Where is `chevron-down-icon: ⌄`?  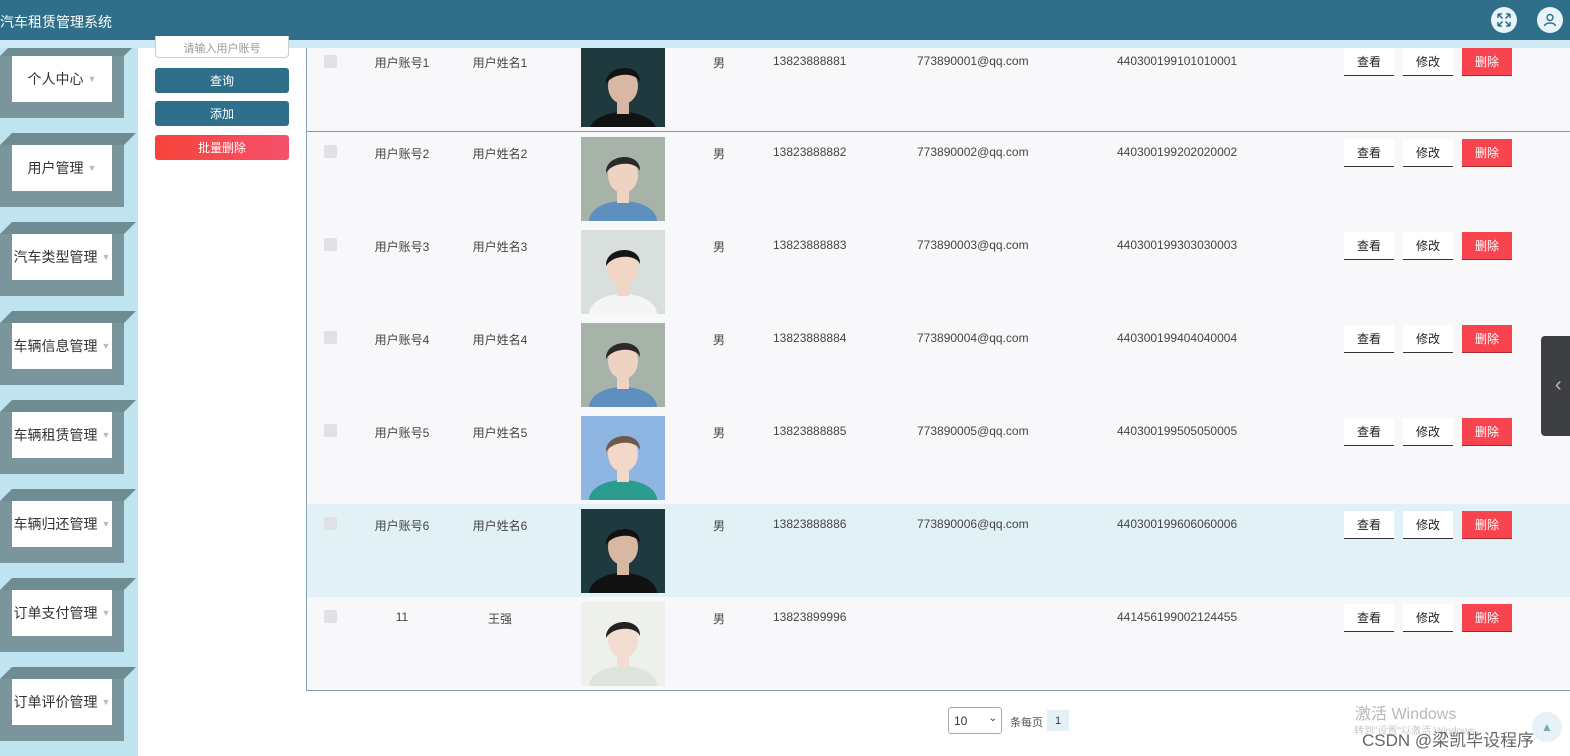 chevron-down-icon: ⌄ is located at coordinates (992, 718).